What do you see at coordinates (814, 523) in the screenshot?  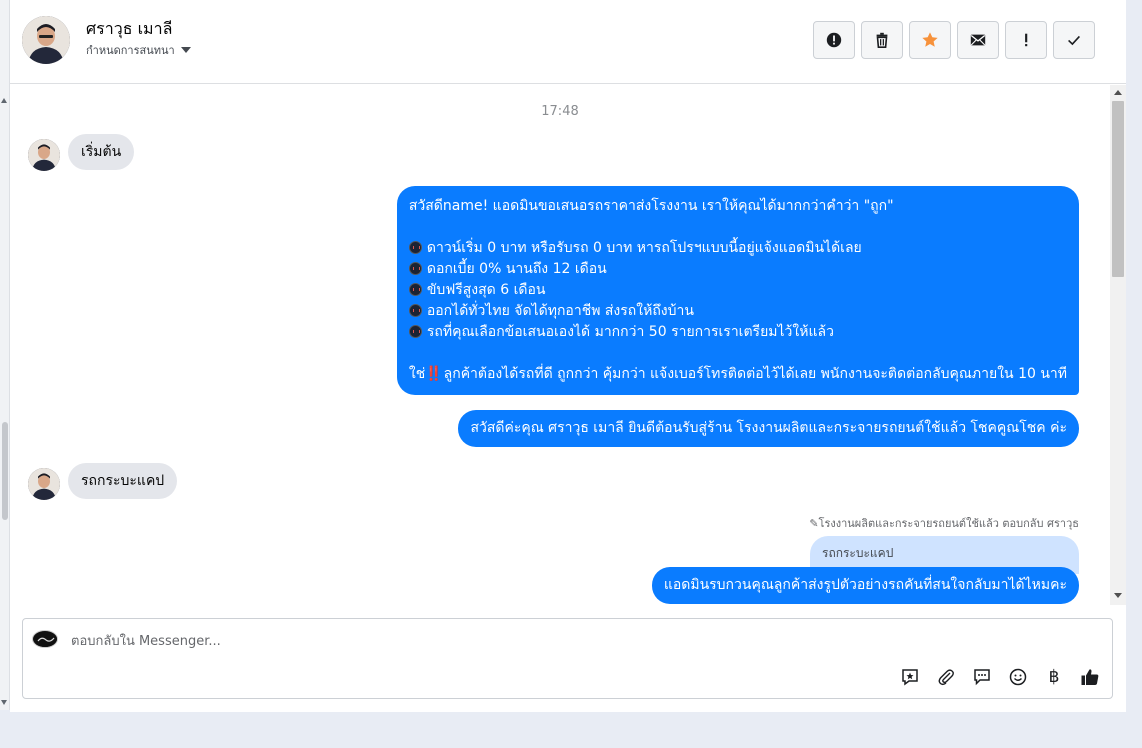 I see `reply-arrow-icon: ✎` at bounding box center [814, 523].